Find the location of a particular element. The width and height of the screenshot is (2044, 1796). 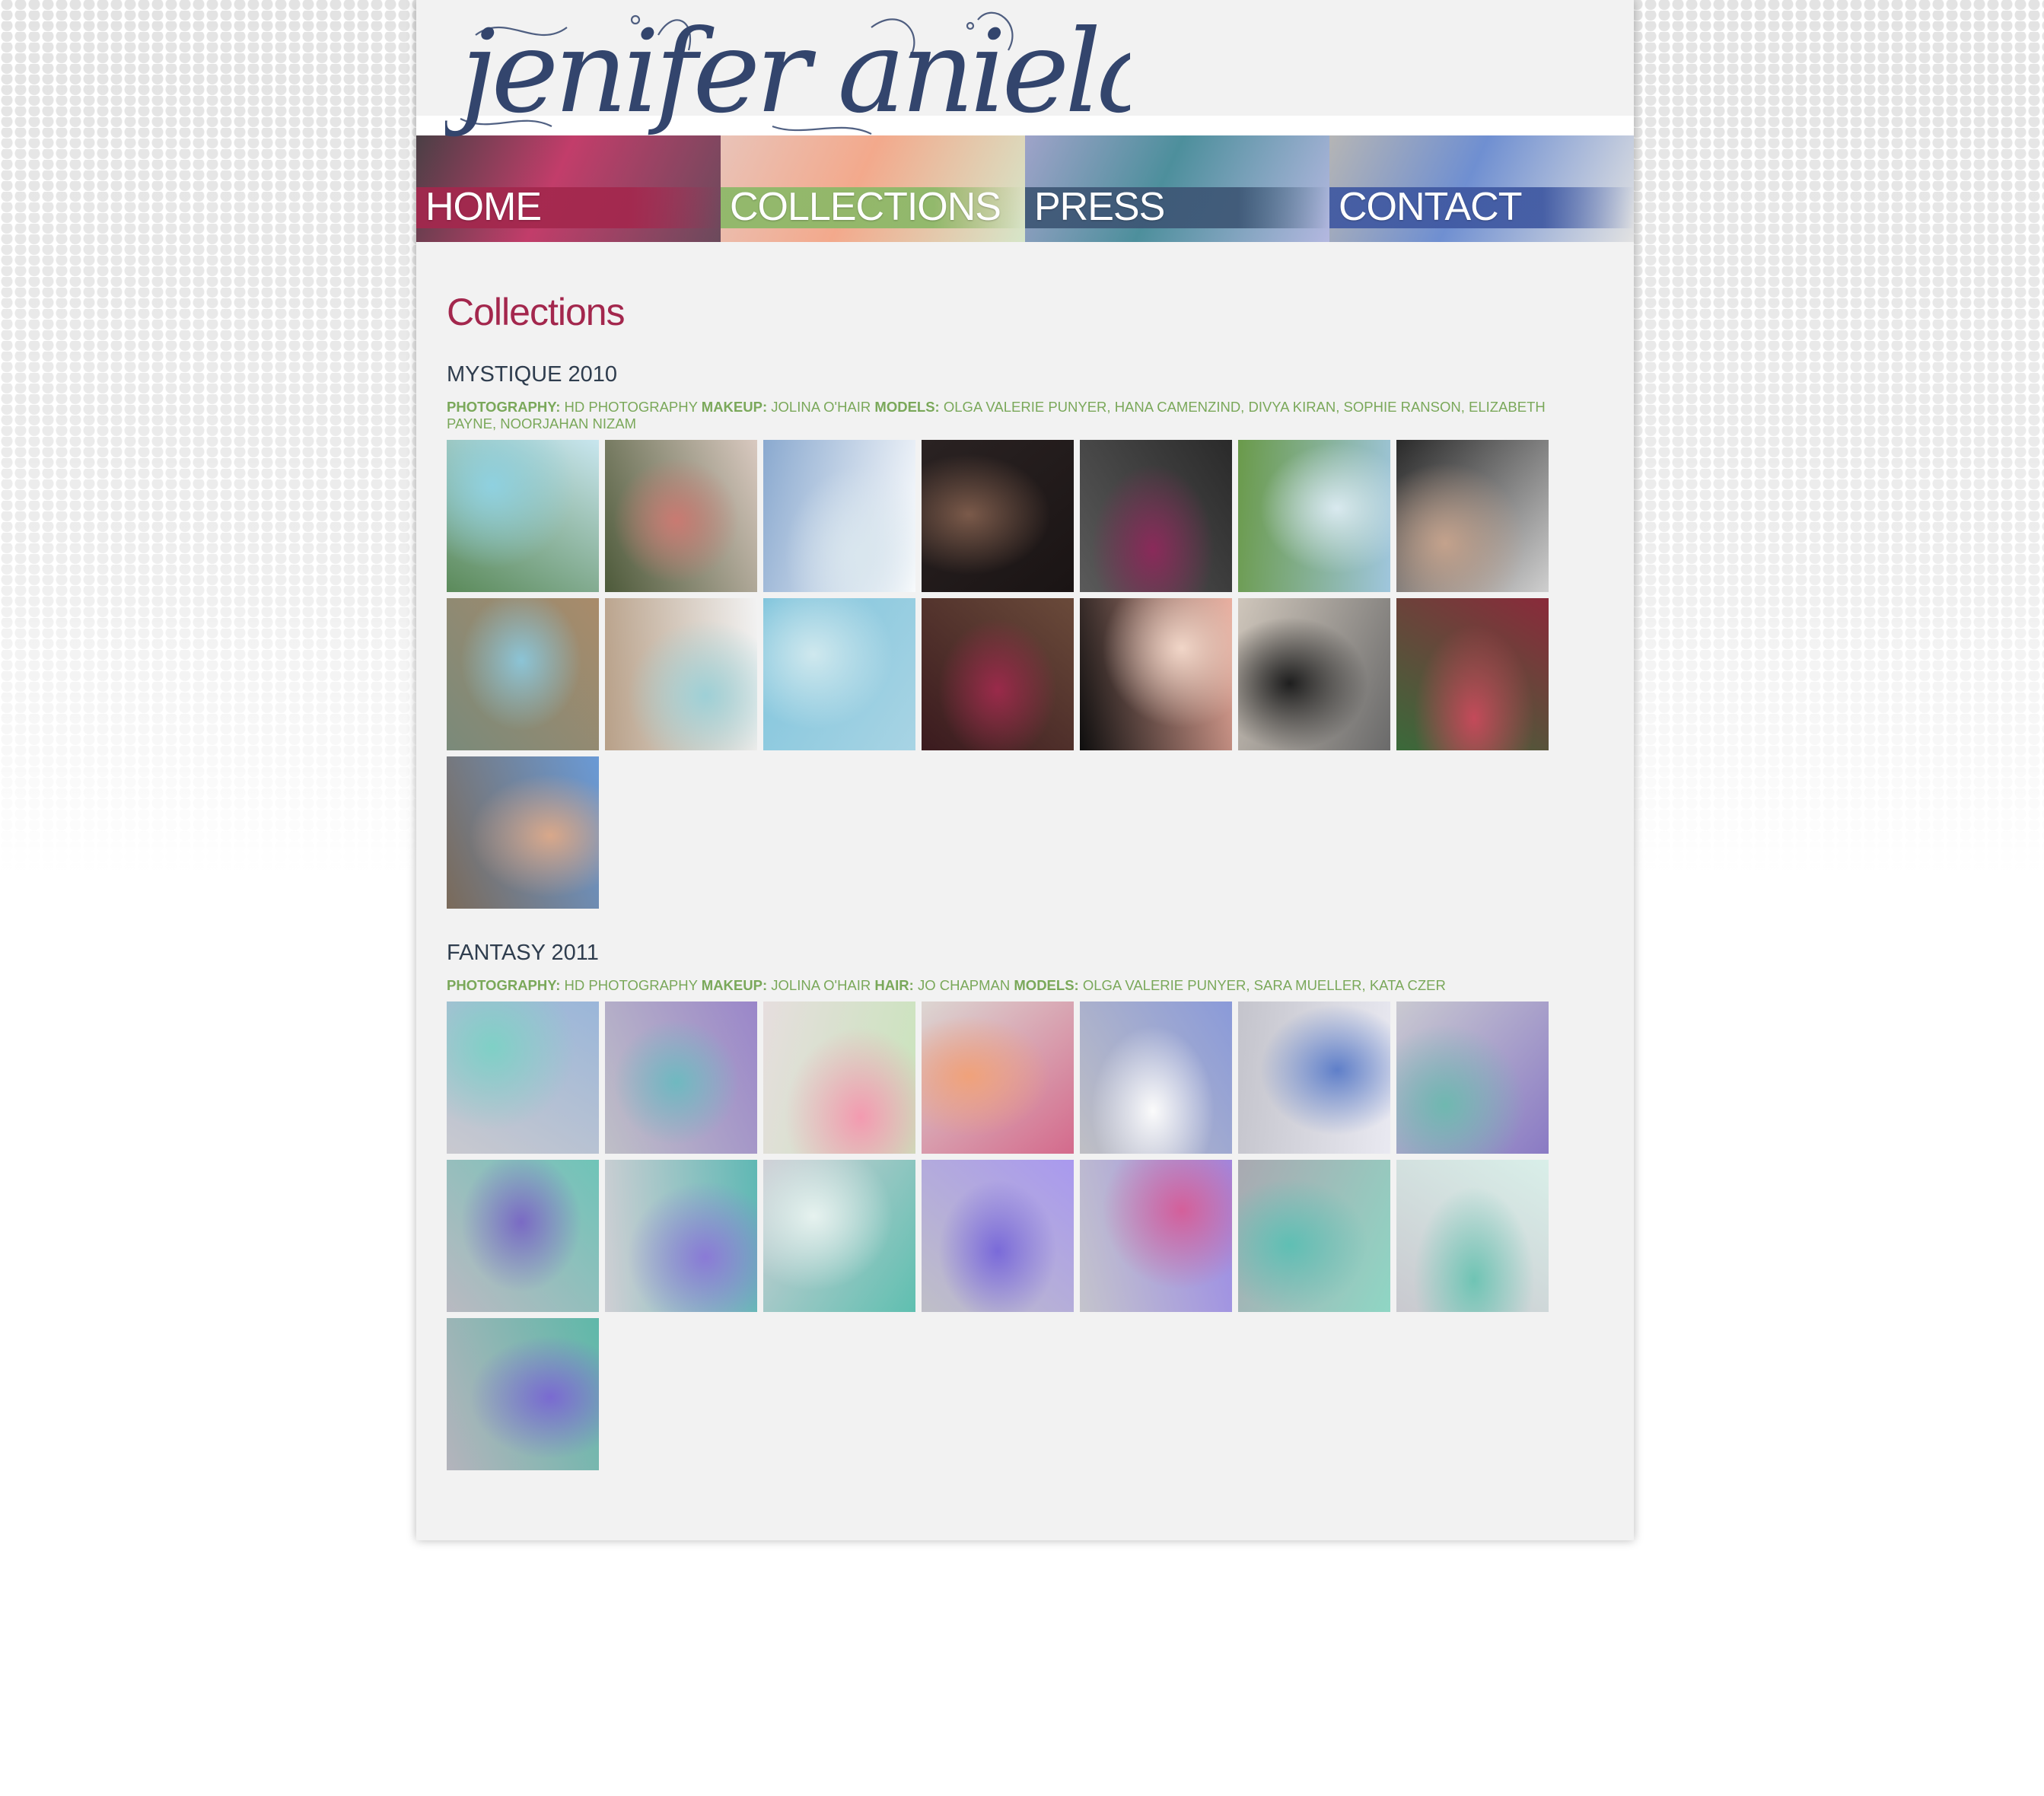

nav-press-label: PRESS is located at coordinates (1099, 207).